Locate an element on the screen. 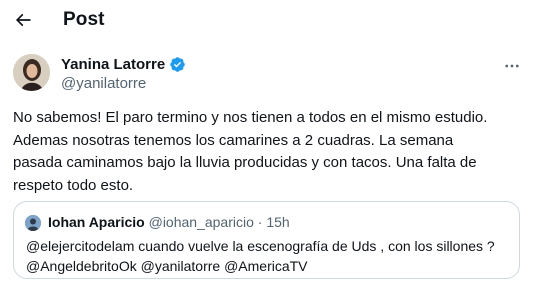 The image size is (537, 292). author-name: Yanina Latorre is located at coordinates (123, 64).